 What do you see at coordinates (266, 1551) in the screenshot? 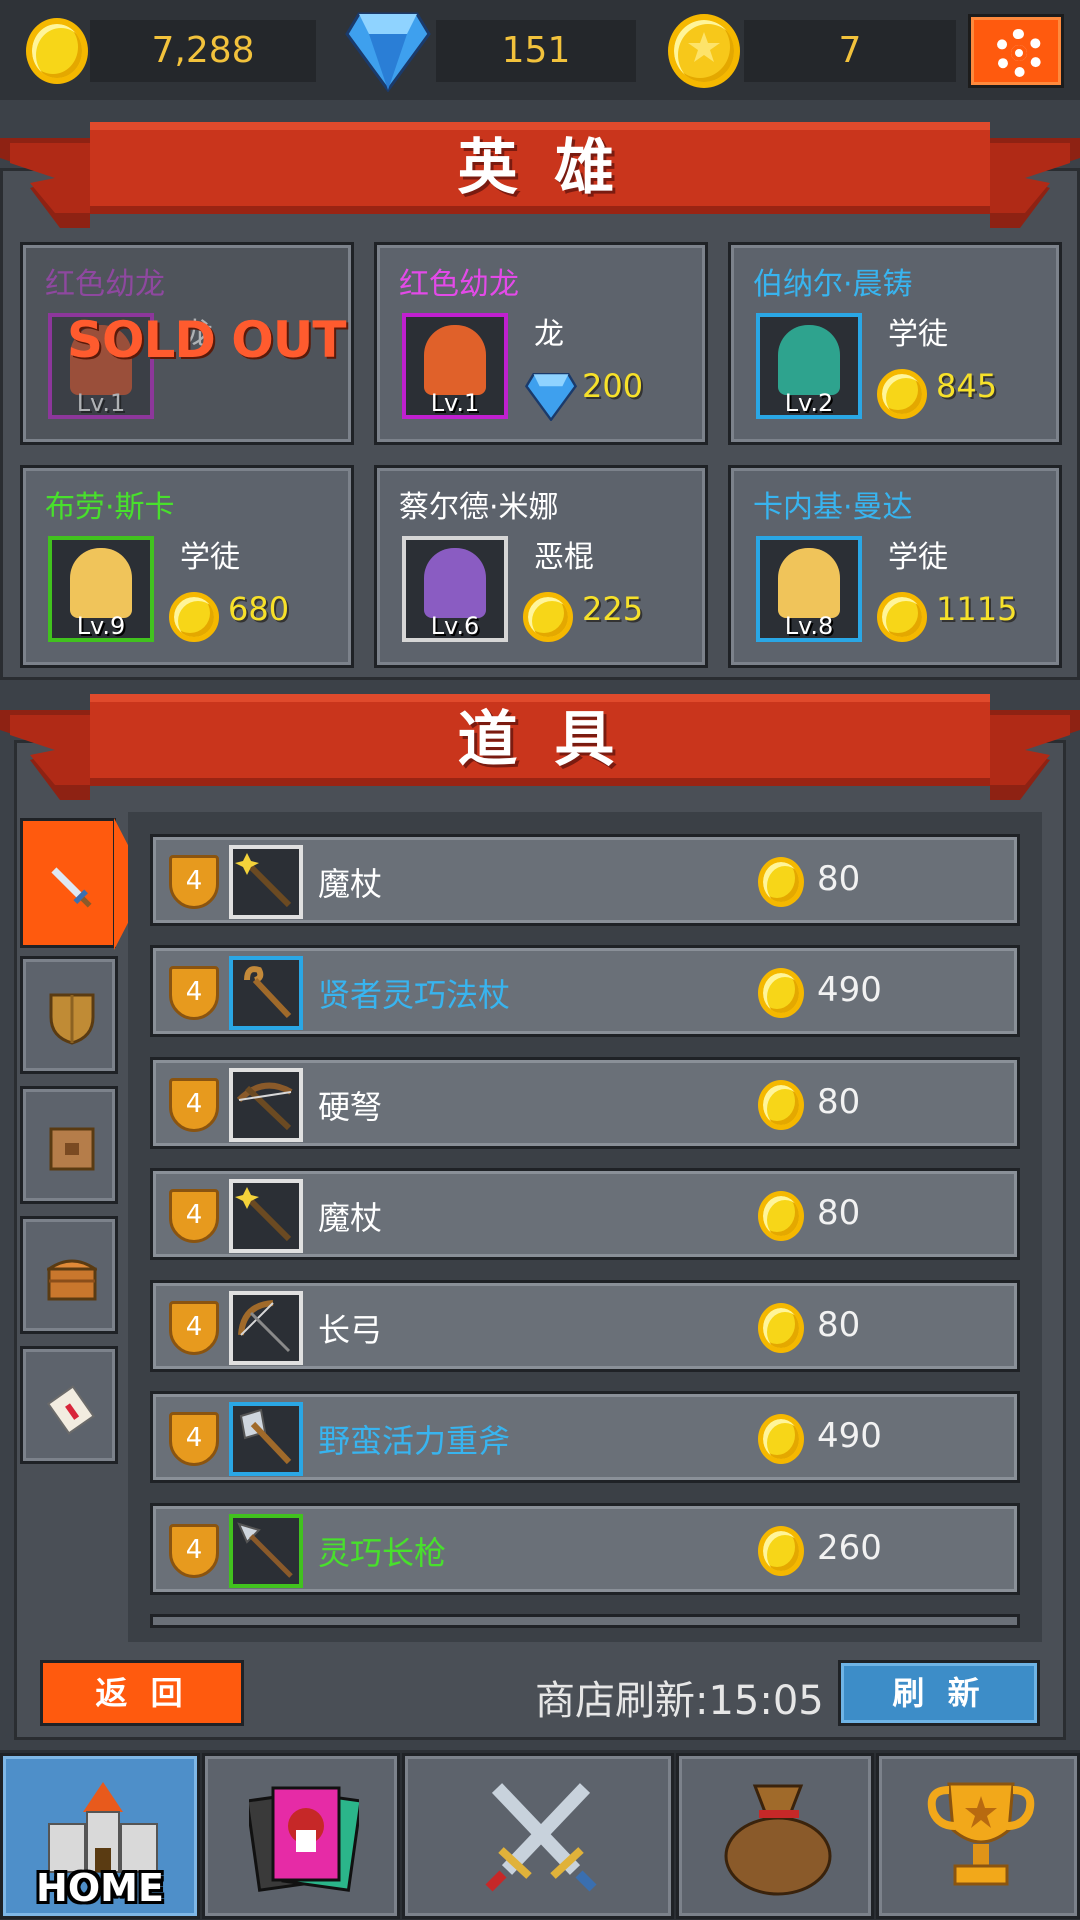
I see `spear-icon` at bounding box center [266, 1551].